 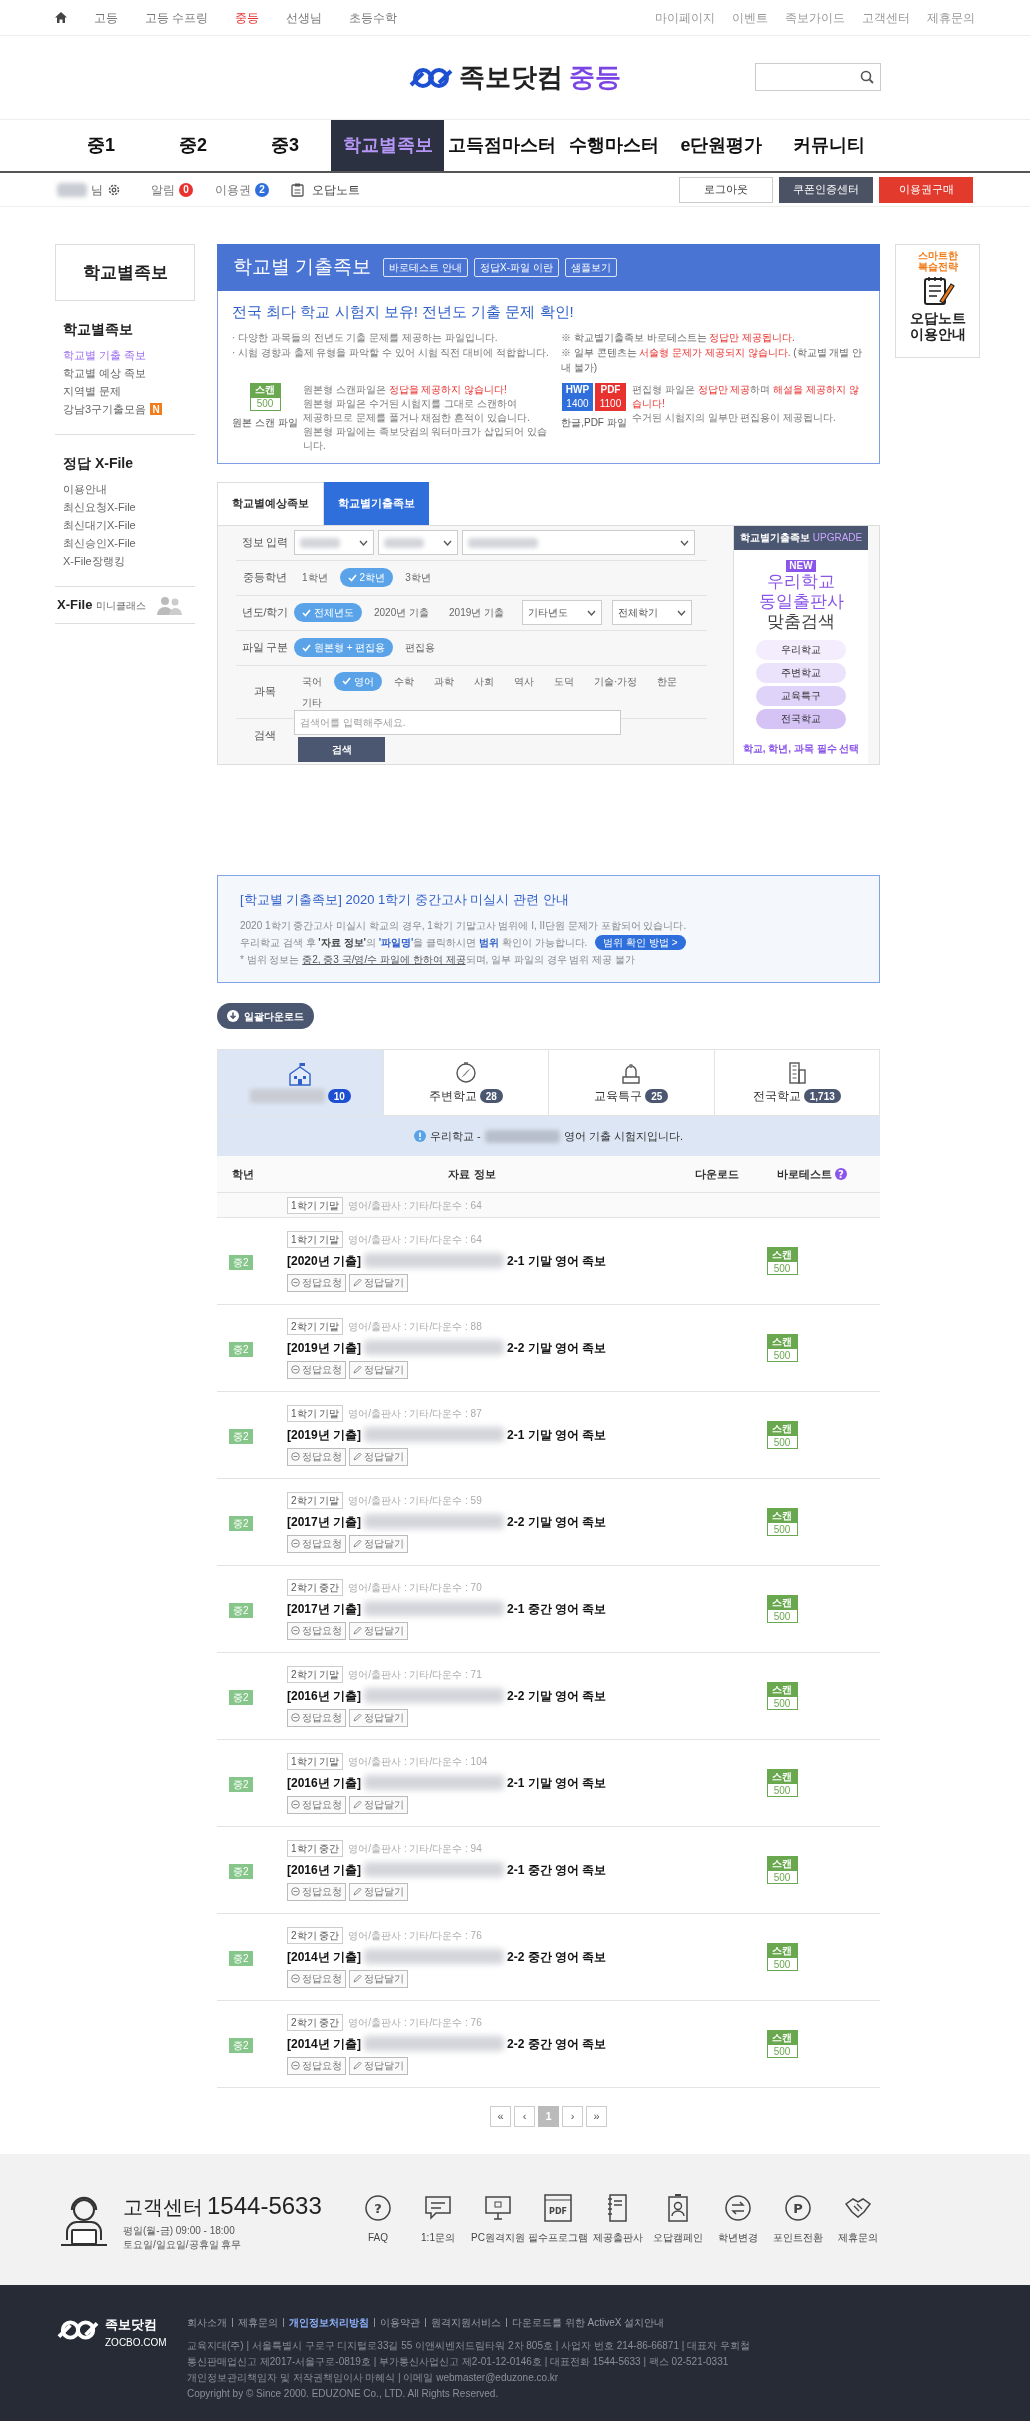 I want to click on top-nav-link: 선생님, so click(x=304, y=17).